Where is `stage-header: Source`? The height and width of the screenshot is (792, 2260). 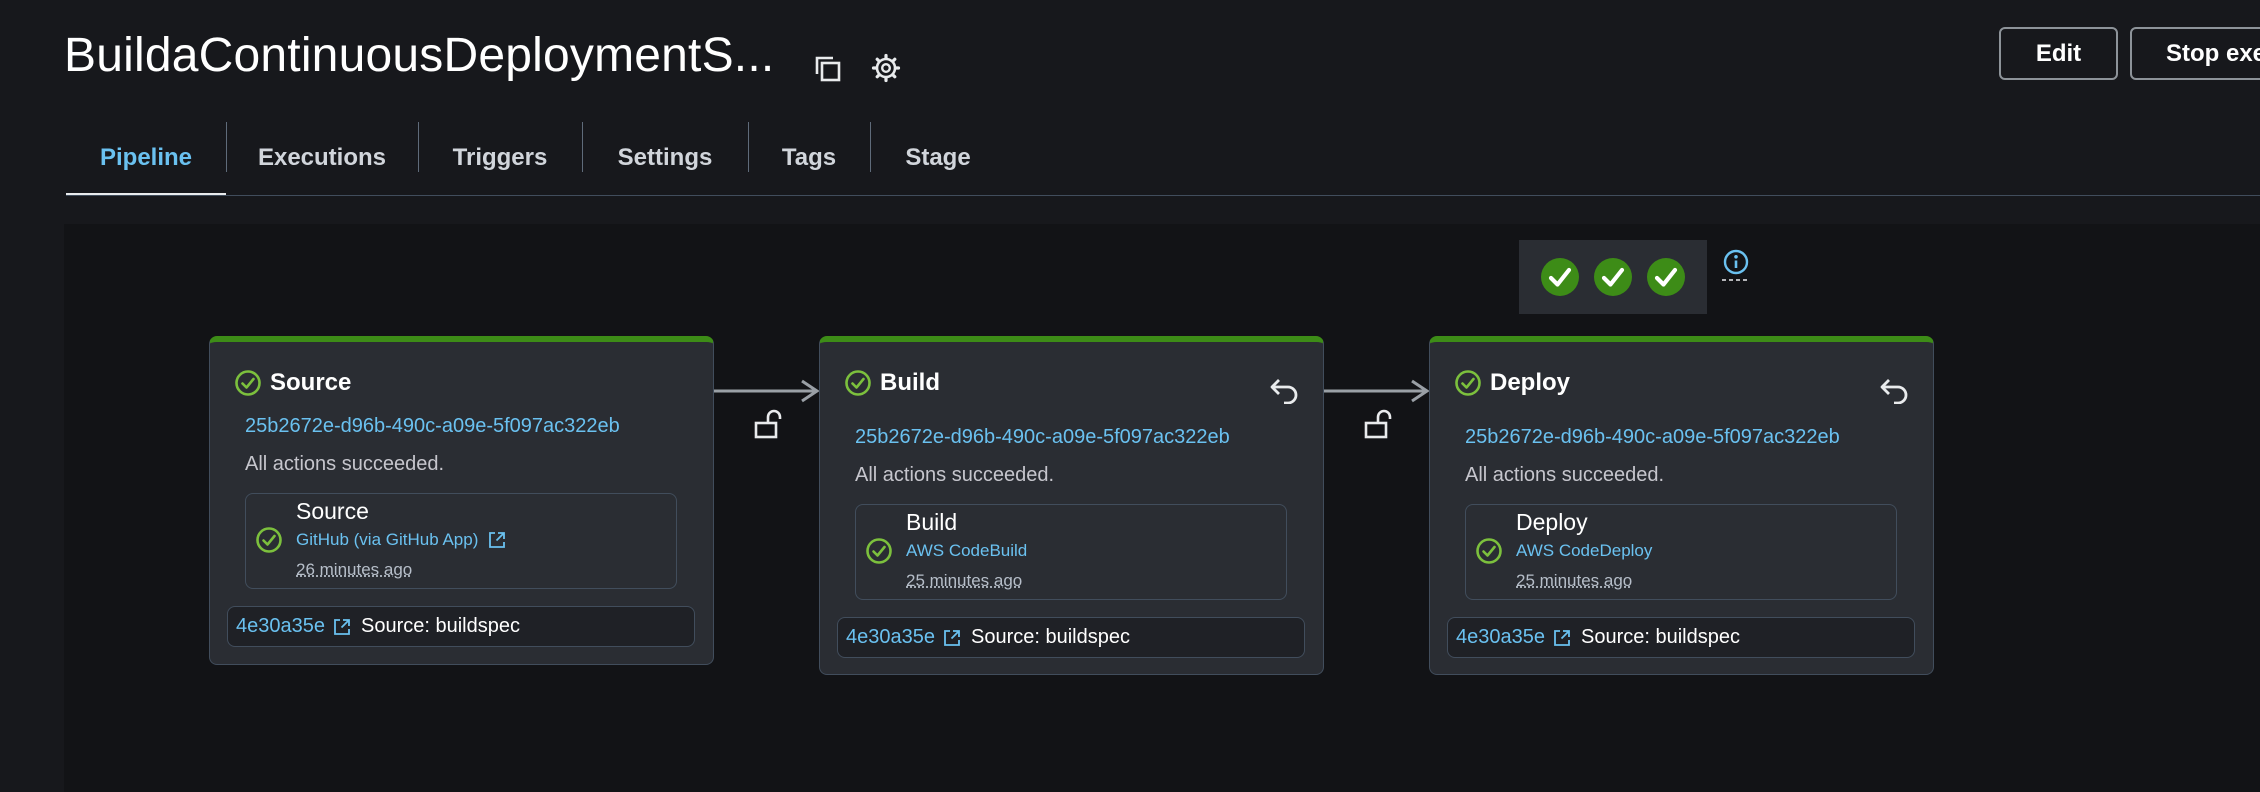
stage-header: Source is located at coordinates (292, 383).